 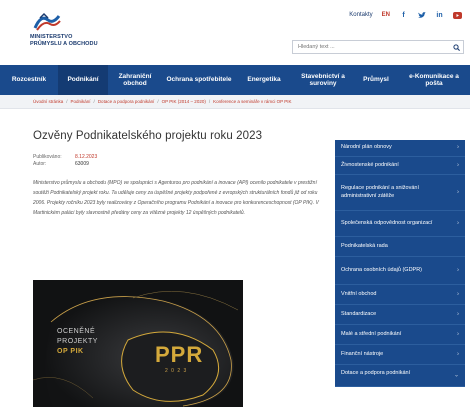 I want to click on twitter-icon, so click(x=421, y=15).